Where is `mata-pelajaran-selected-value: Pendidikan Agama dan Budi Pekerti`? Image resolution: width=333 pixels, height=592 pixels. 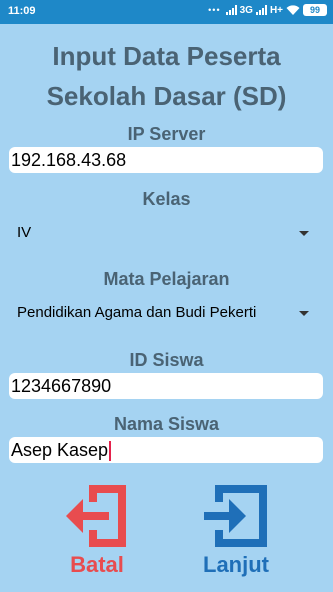
mata-pelajaran-selected-value: Pendidikan Agama dan Budi Pekerti is located at coordinates (137, 312).